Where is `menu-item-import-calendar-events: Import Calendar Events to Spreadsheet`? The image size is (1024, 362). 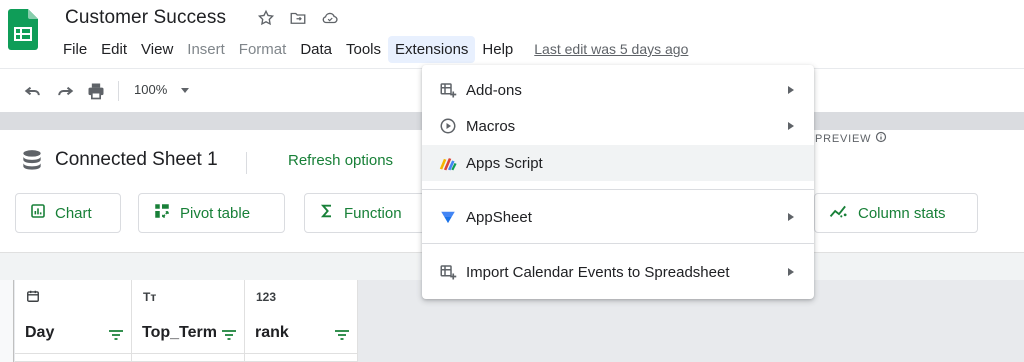
menu-item-import-calendar-events: Import Calendar Events to Spreadsheet is located at coordinates (618, 272).